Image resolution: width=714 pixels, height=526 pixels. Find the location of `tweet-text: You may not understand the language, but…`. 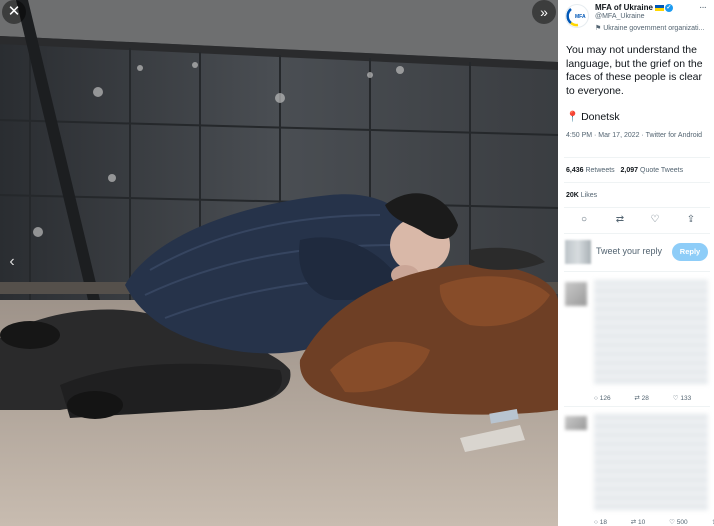

tweet-text: You may not understand the language, but… is located at coordinates (634, 70).